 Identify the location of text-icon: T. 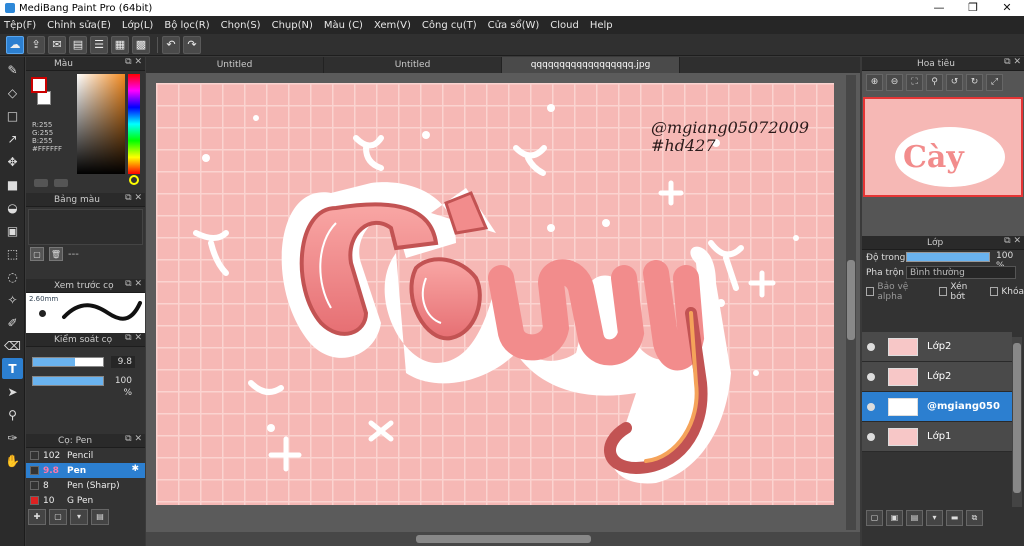
(12, 368).